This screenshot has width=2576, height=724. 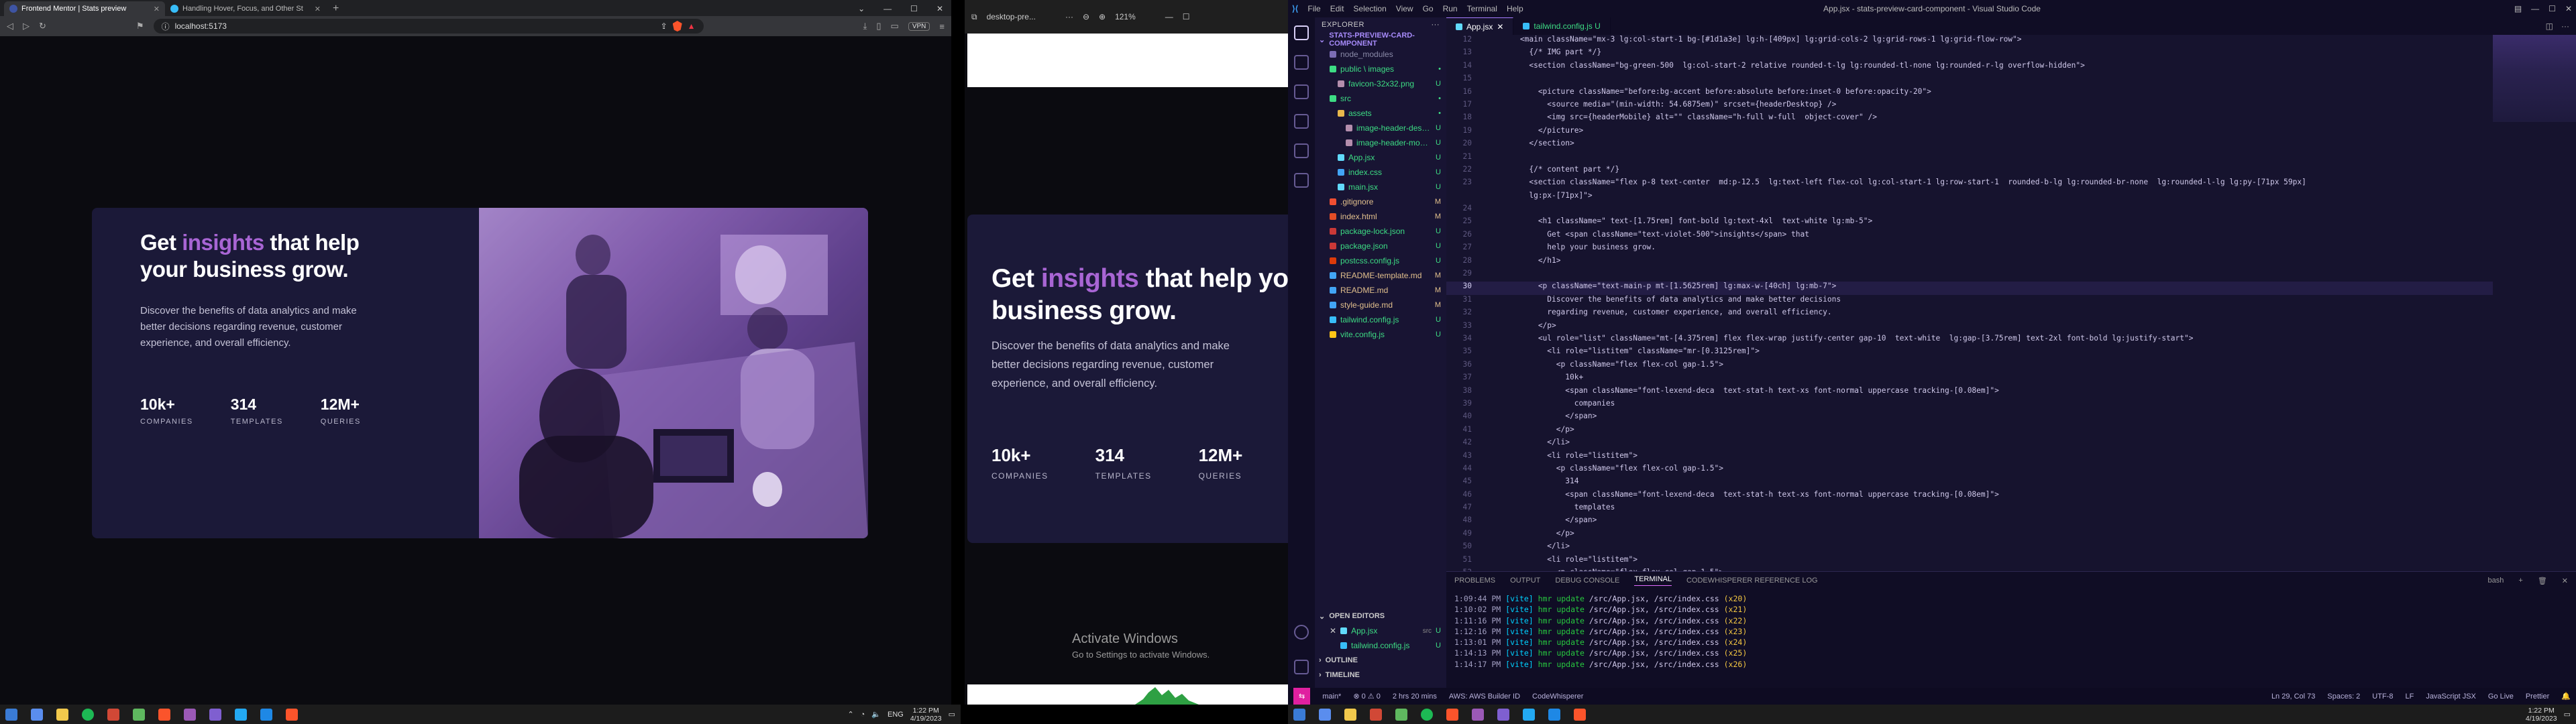 What do you see at coordinates (1380, 334) in the screenshot?
I see `tree-item: vite.config.js U` at bounding box center [1380, 334].